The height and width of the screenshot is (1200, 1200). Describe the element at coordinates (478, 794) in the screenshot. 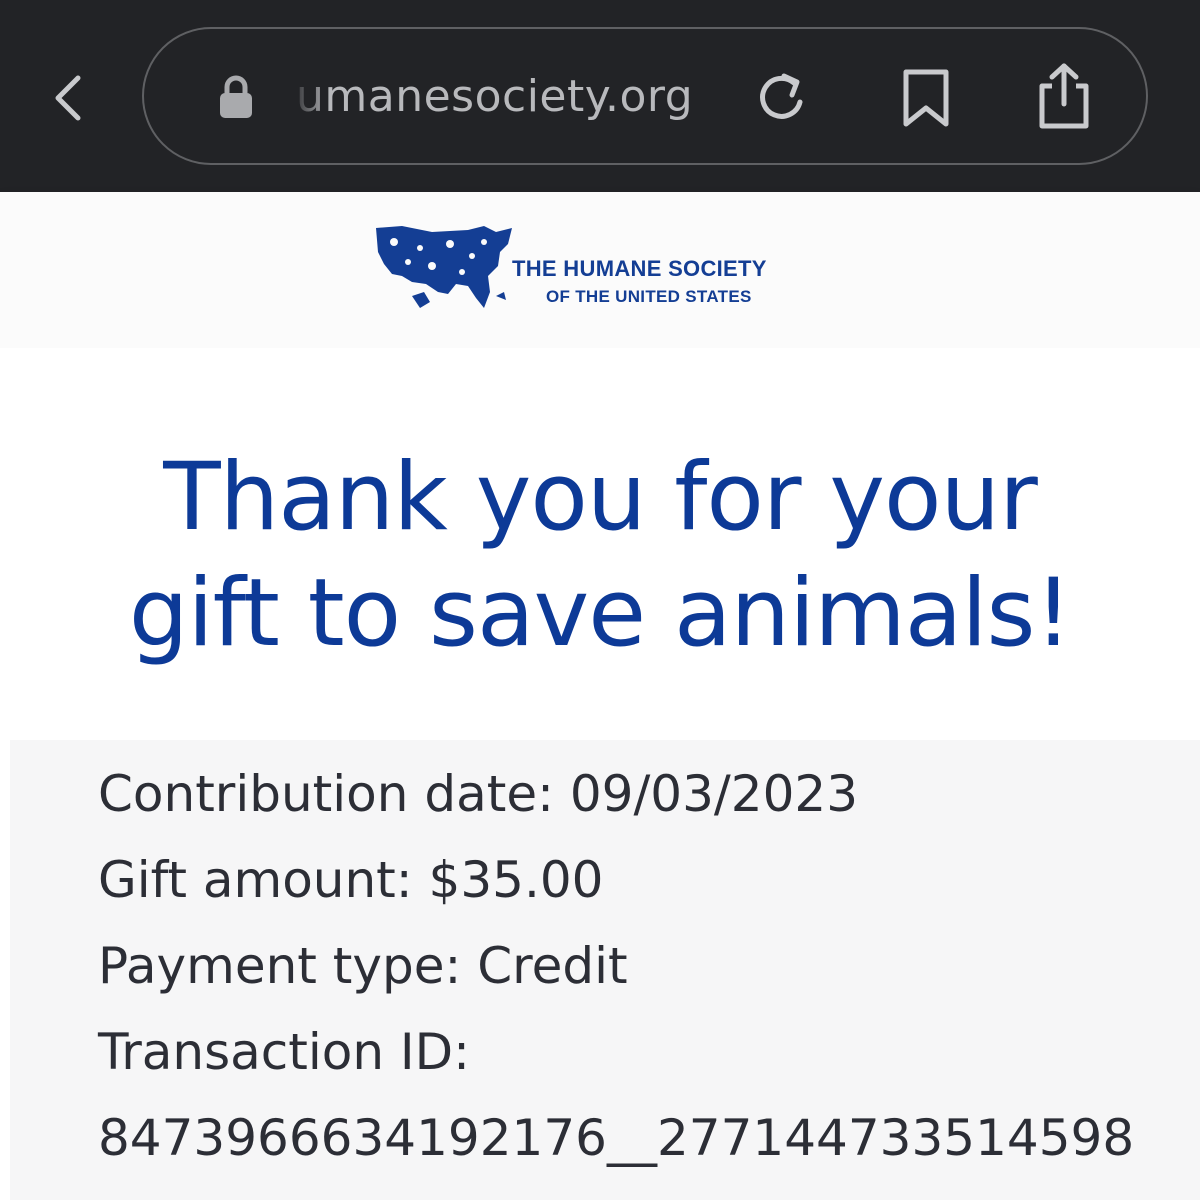

I see `contribution-date: Contribution date: 09/03/2023` at that location.